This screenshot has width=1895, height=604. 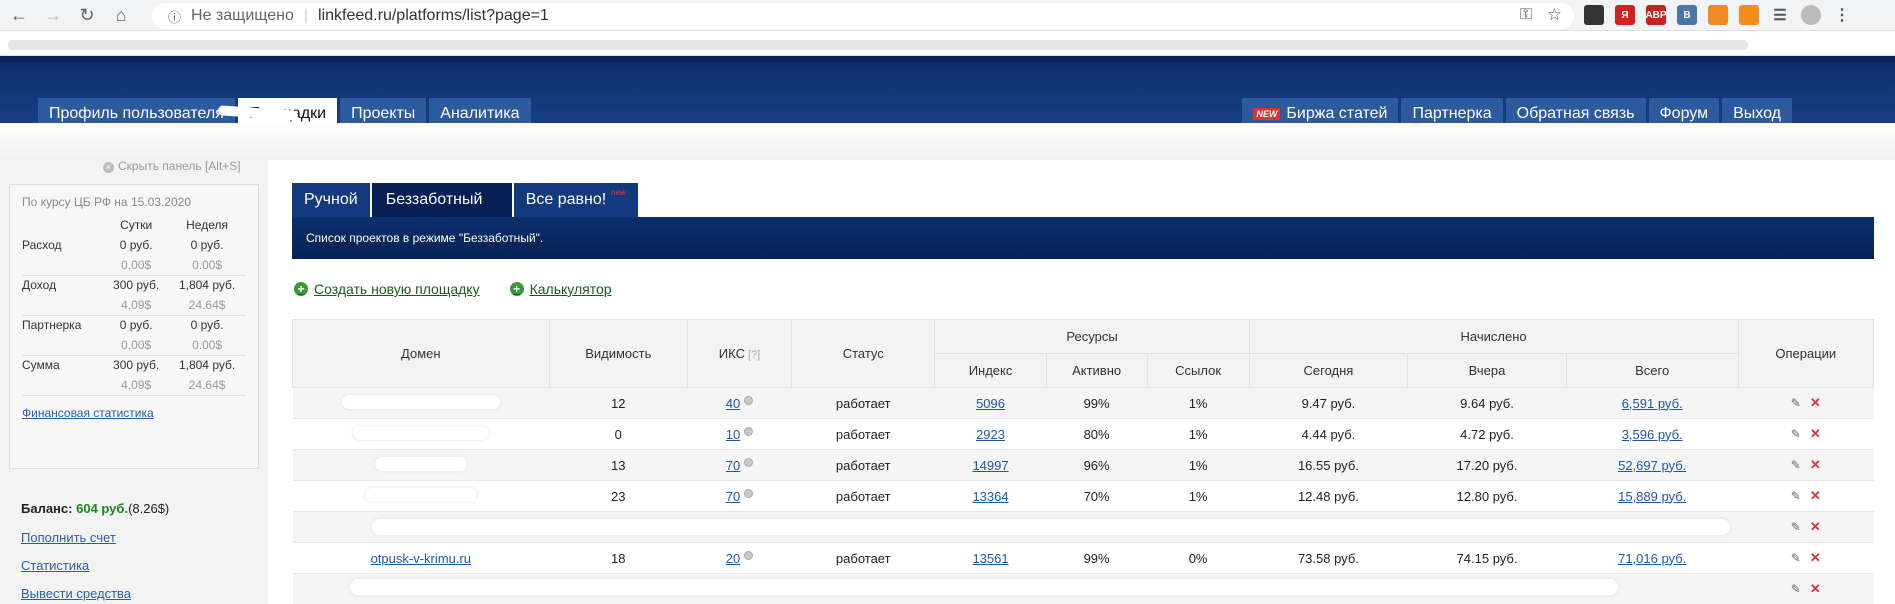 What do you see at coordinates (878, 45) in the screenshot?
I see `redacted-bookmarks` at bounding box center [878, 45].